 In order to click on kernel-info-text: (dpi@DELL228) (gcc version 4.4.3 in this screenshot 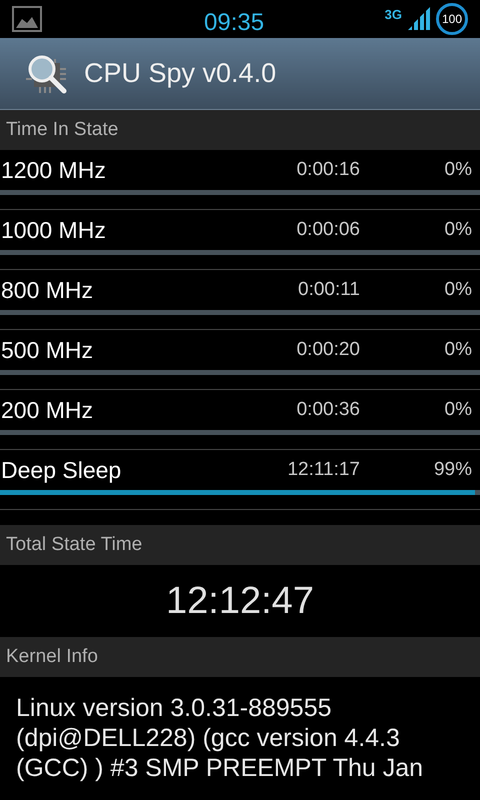, I will do `click(208, 738)`.